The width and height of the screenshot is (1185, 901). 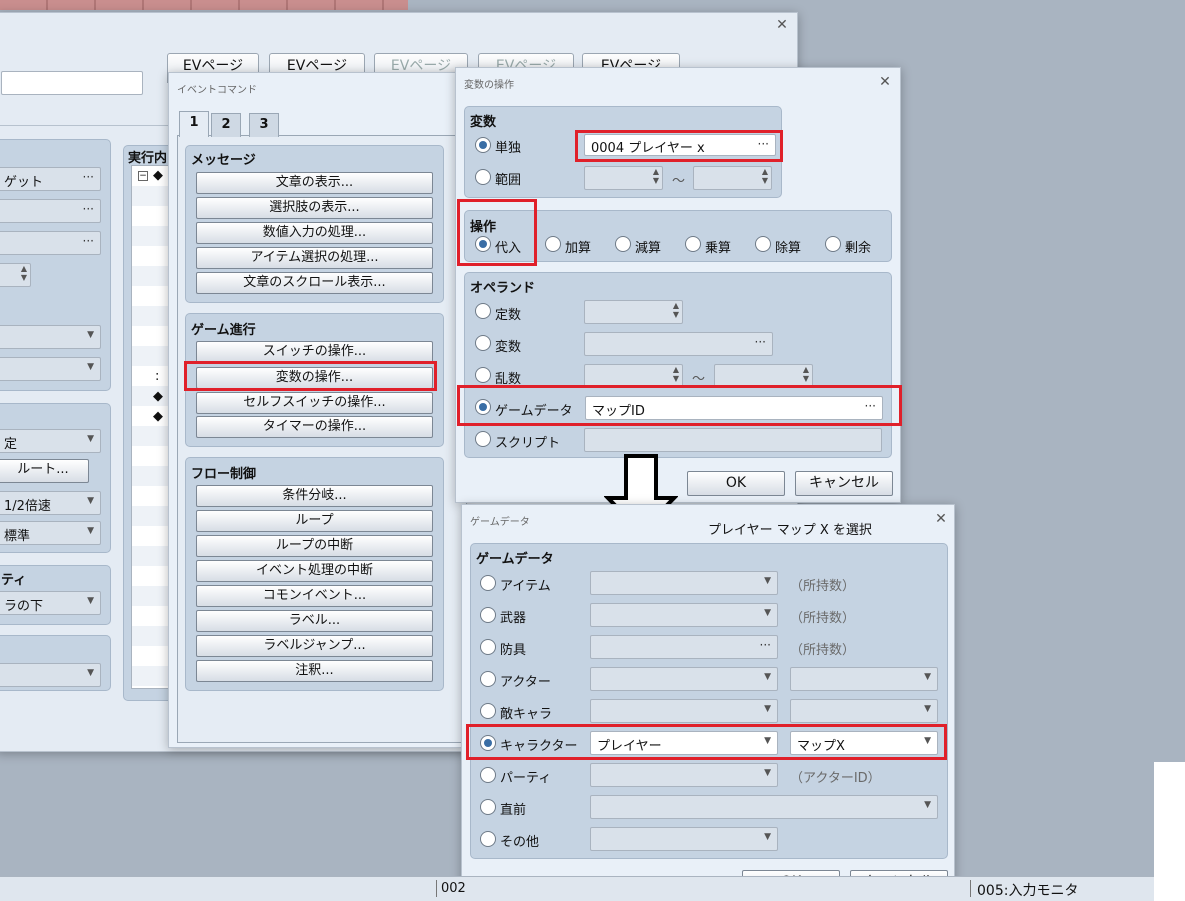 What do you see at coordinates (436, 888) in the screenshot?
I see `status-divider` at bounding box center [436, 888].